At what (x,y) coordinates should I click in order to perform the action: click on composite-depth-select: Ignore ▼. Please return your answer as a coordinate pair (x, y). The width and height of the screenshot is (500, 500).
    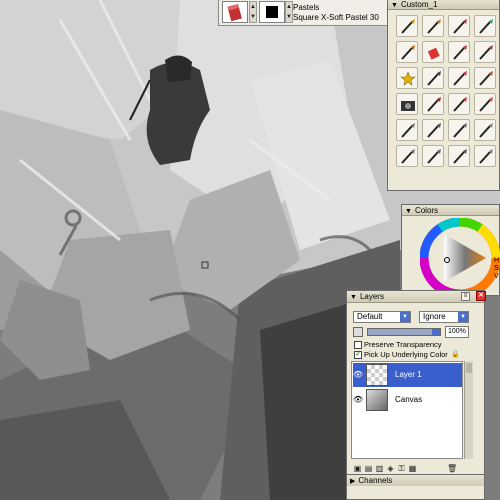
    Looking at the image, I should click on (444, 317).